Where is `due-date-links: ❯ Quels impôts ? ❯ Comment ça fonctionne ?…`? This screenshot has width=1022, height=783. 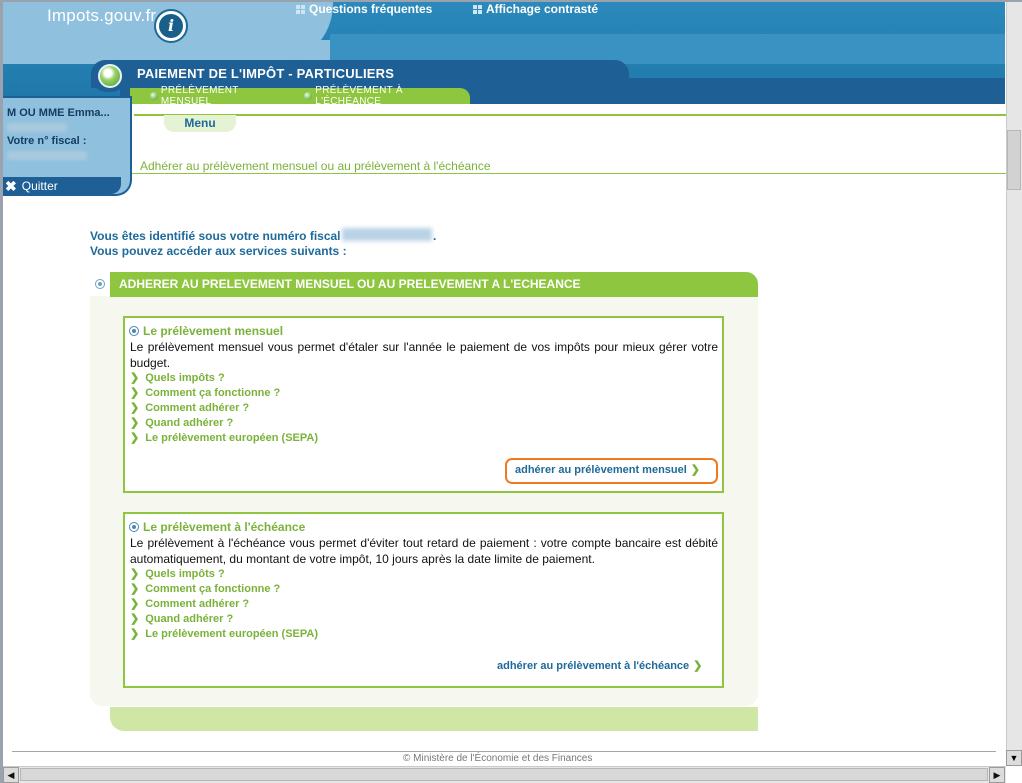
due-date-links: ❯ Quels impôts ? ❯ Comment ça fonctionne ?… is located at coordinates (224, 603).